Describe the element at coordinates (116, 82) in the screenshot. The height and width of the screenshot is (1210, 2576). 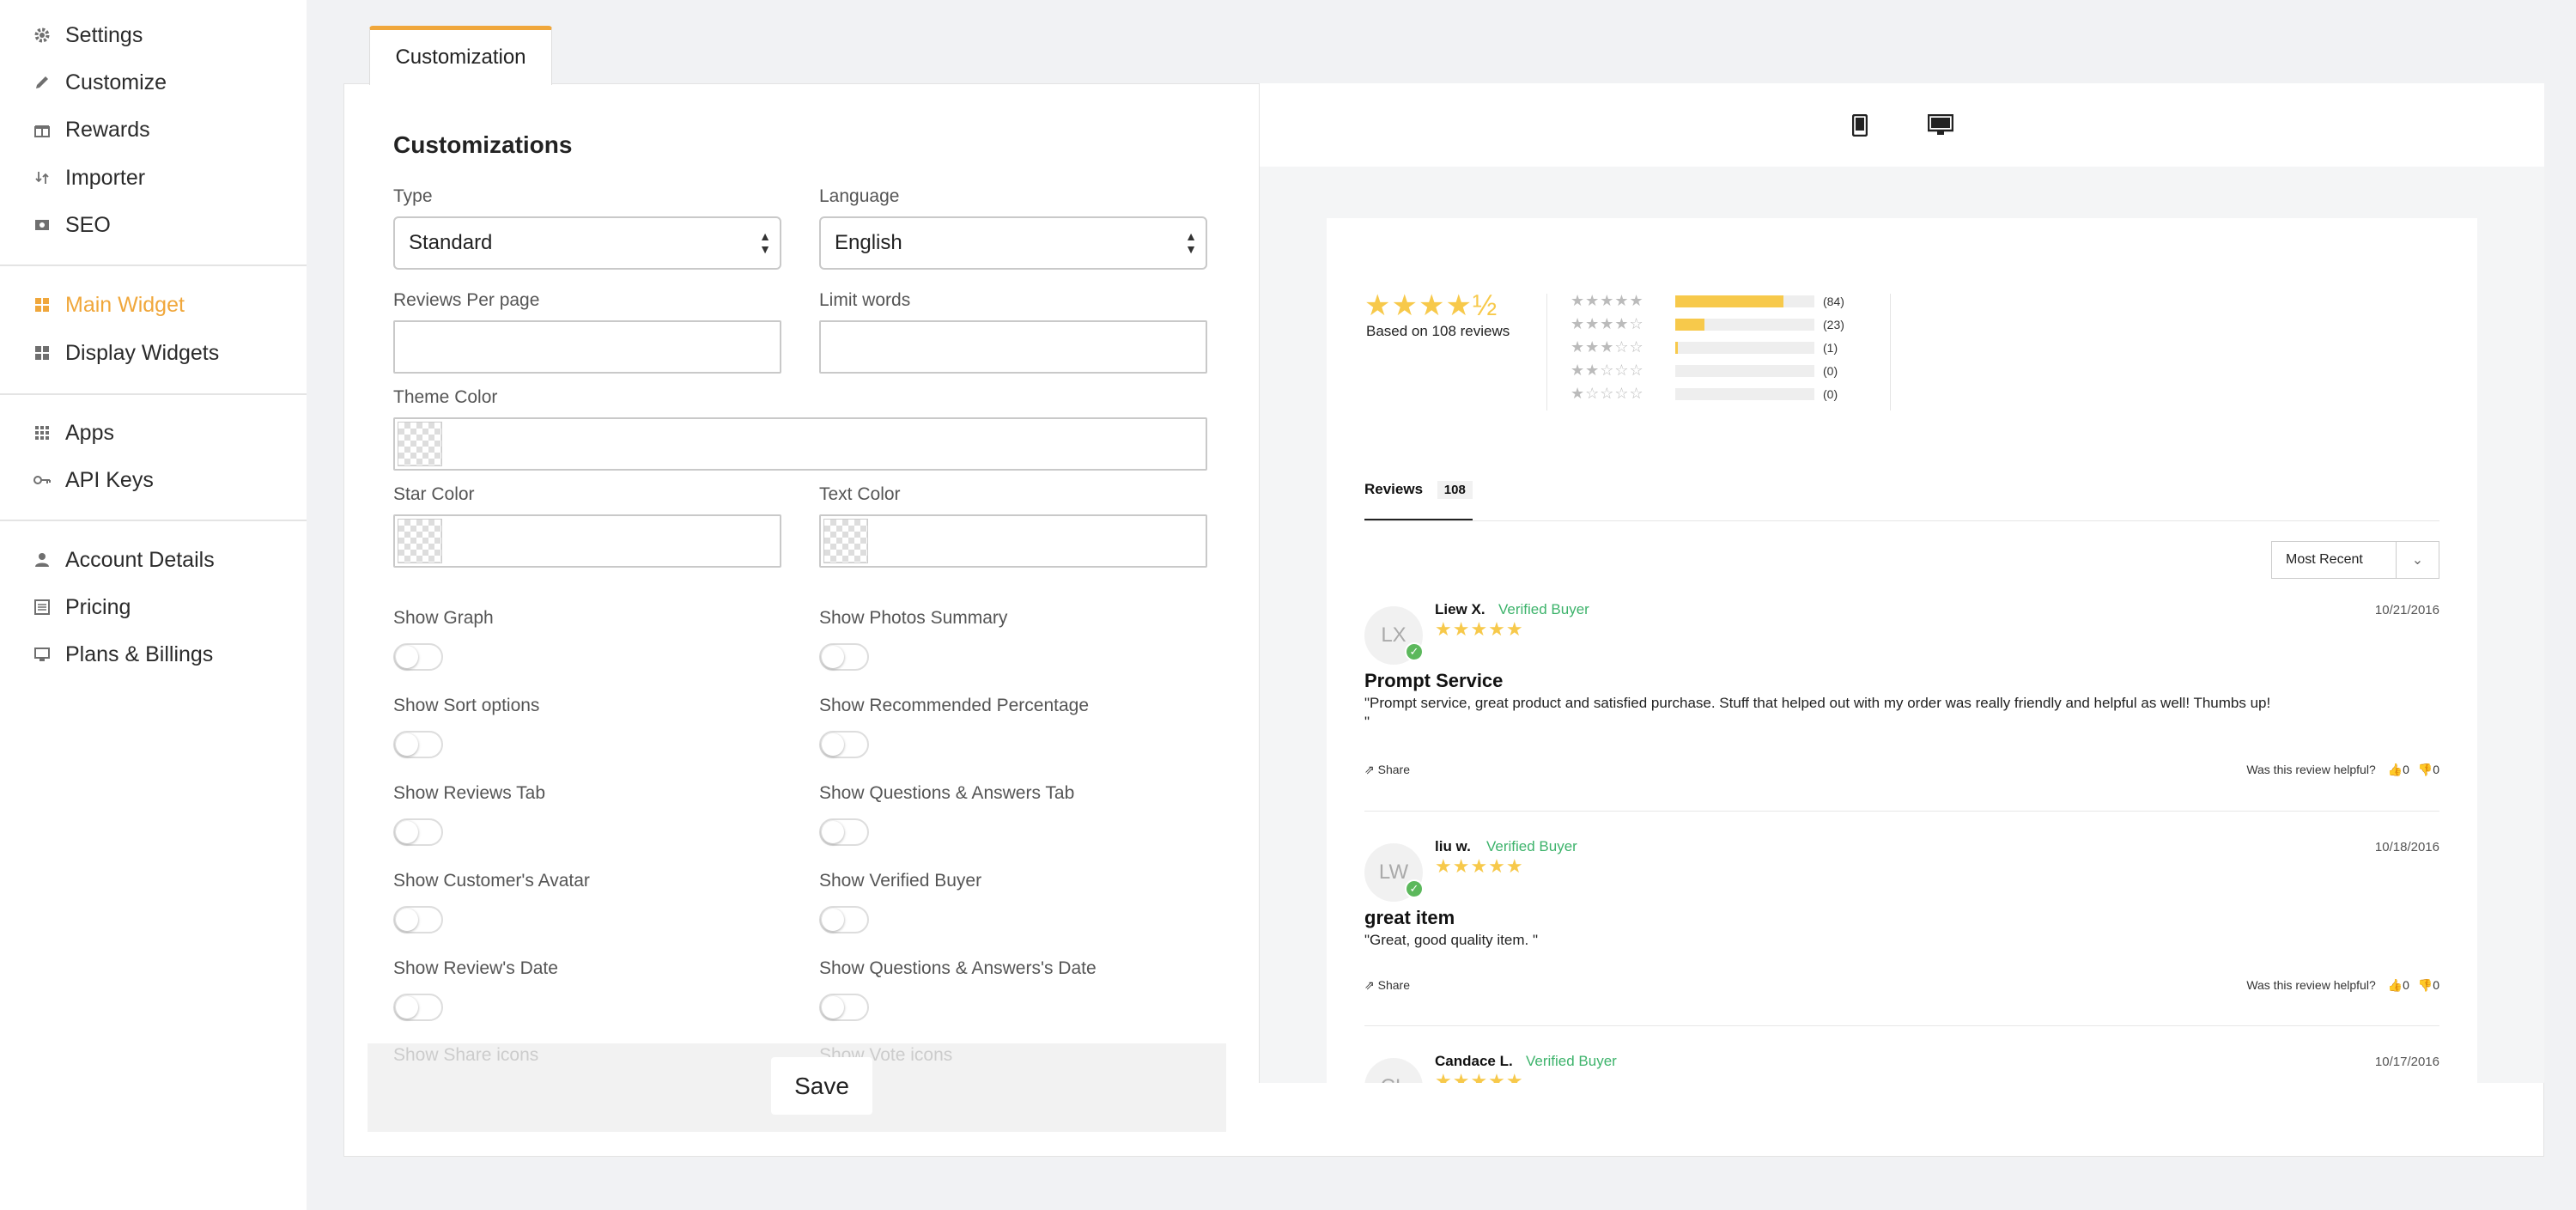
I see `sidebar-item-label: Customize` at that location.